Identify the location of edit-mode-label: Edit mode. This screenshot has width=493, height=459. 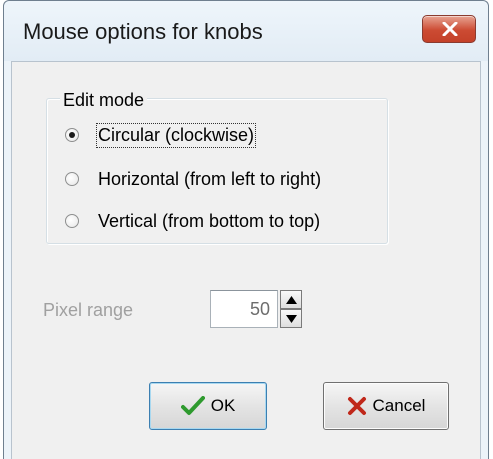
(104, 100).